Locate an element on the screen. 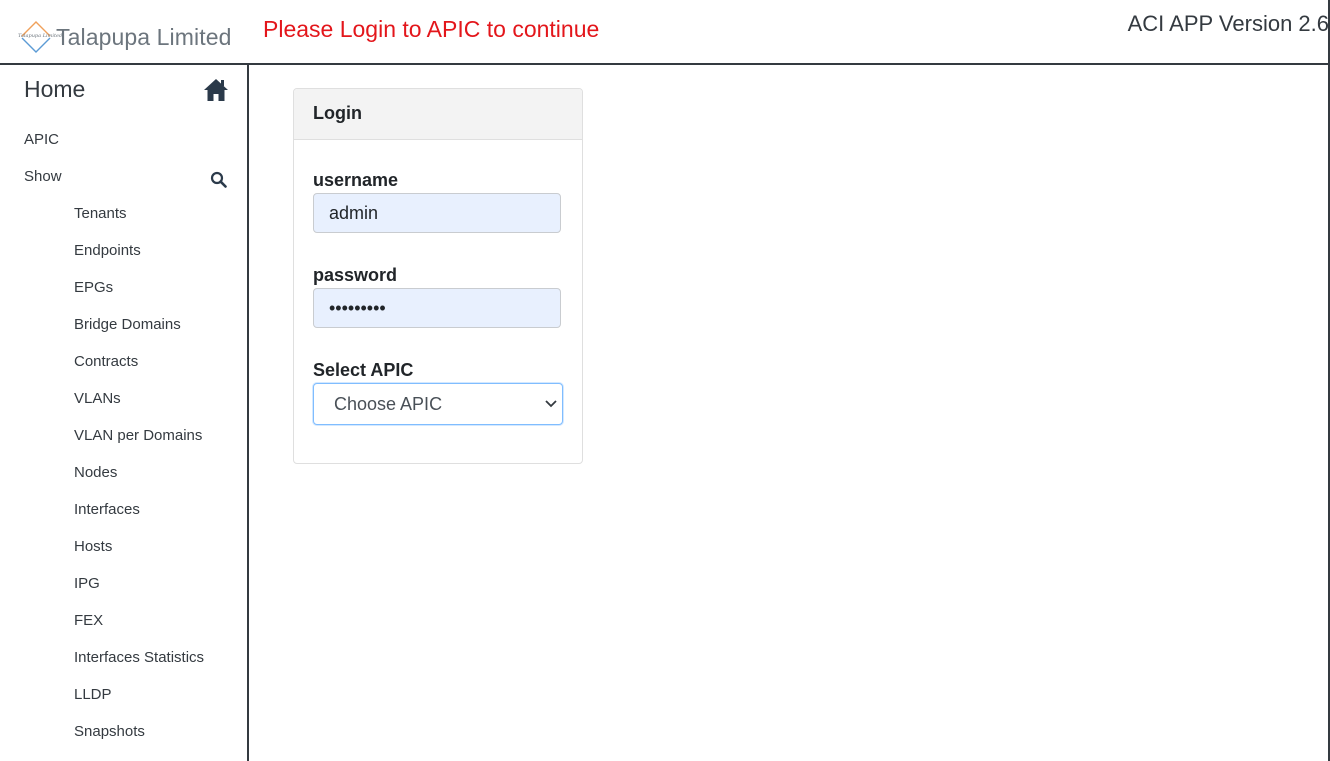 The height and width of the screenshot is (761, 1330). brand: Talapupa Limited Talapupa Limited is located at coordinates (124, 37).